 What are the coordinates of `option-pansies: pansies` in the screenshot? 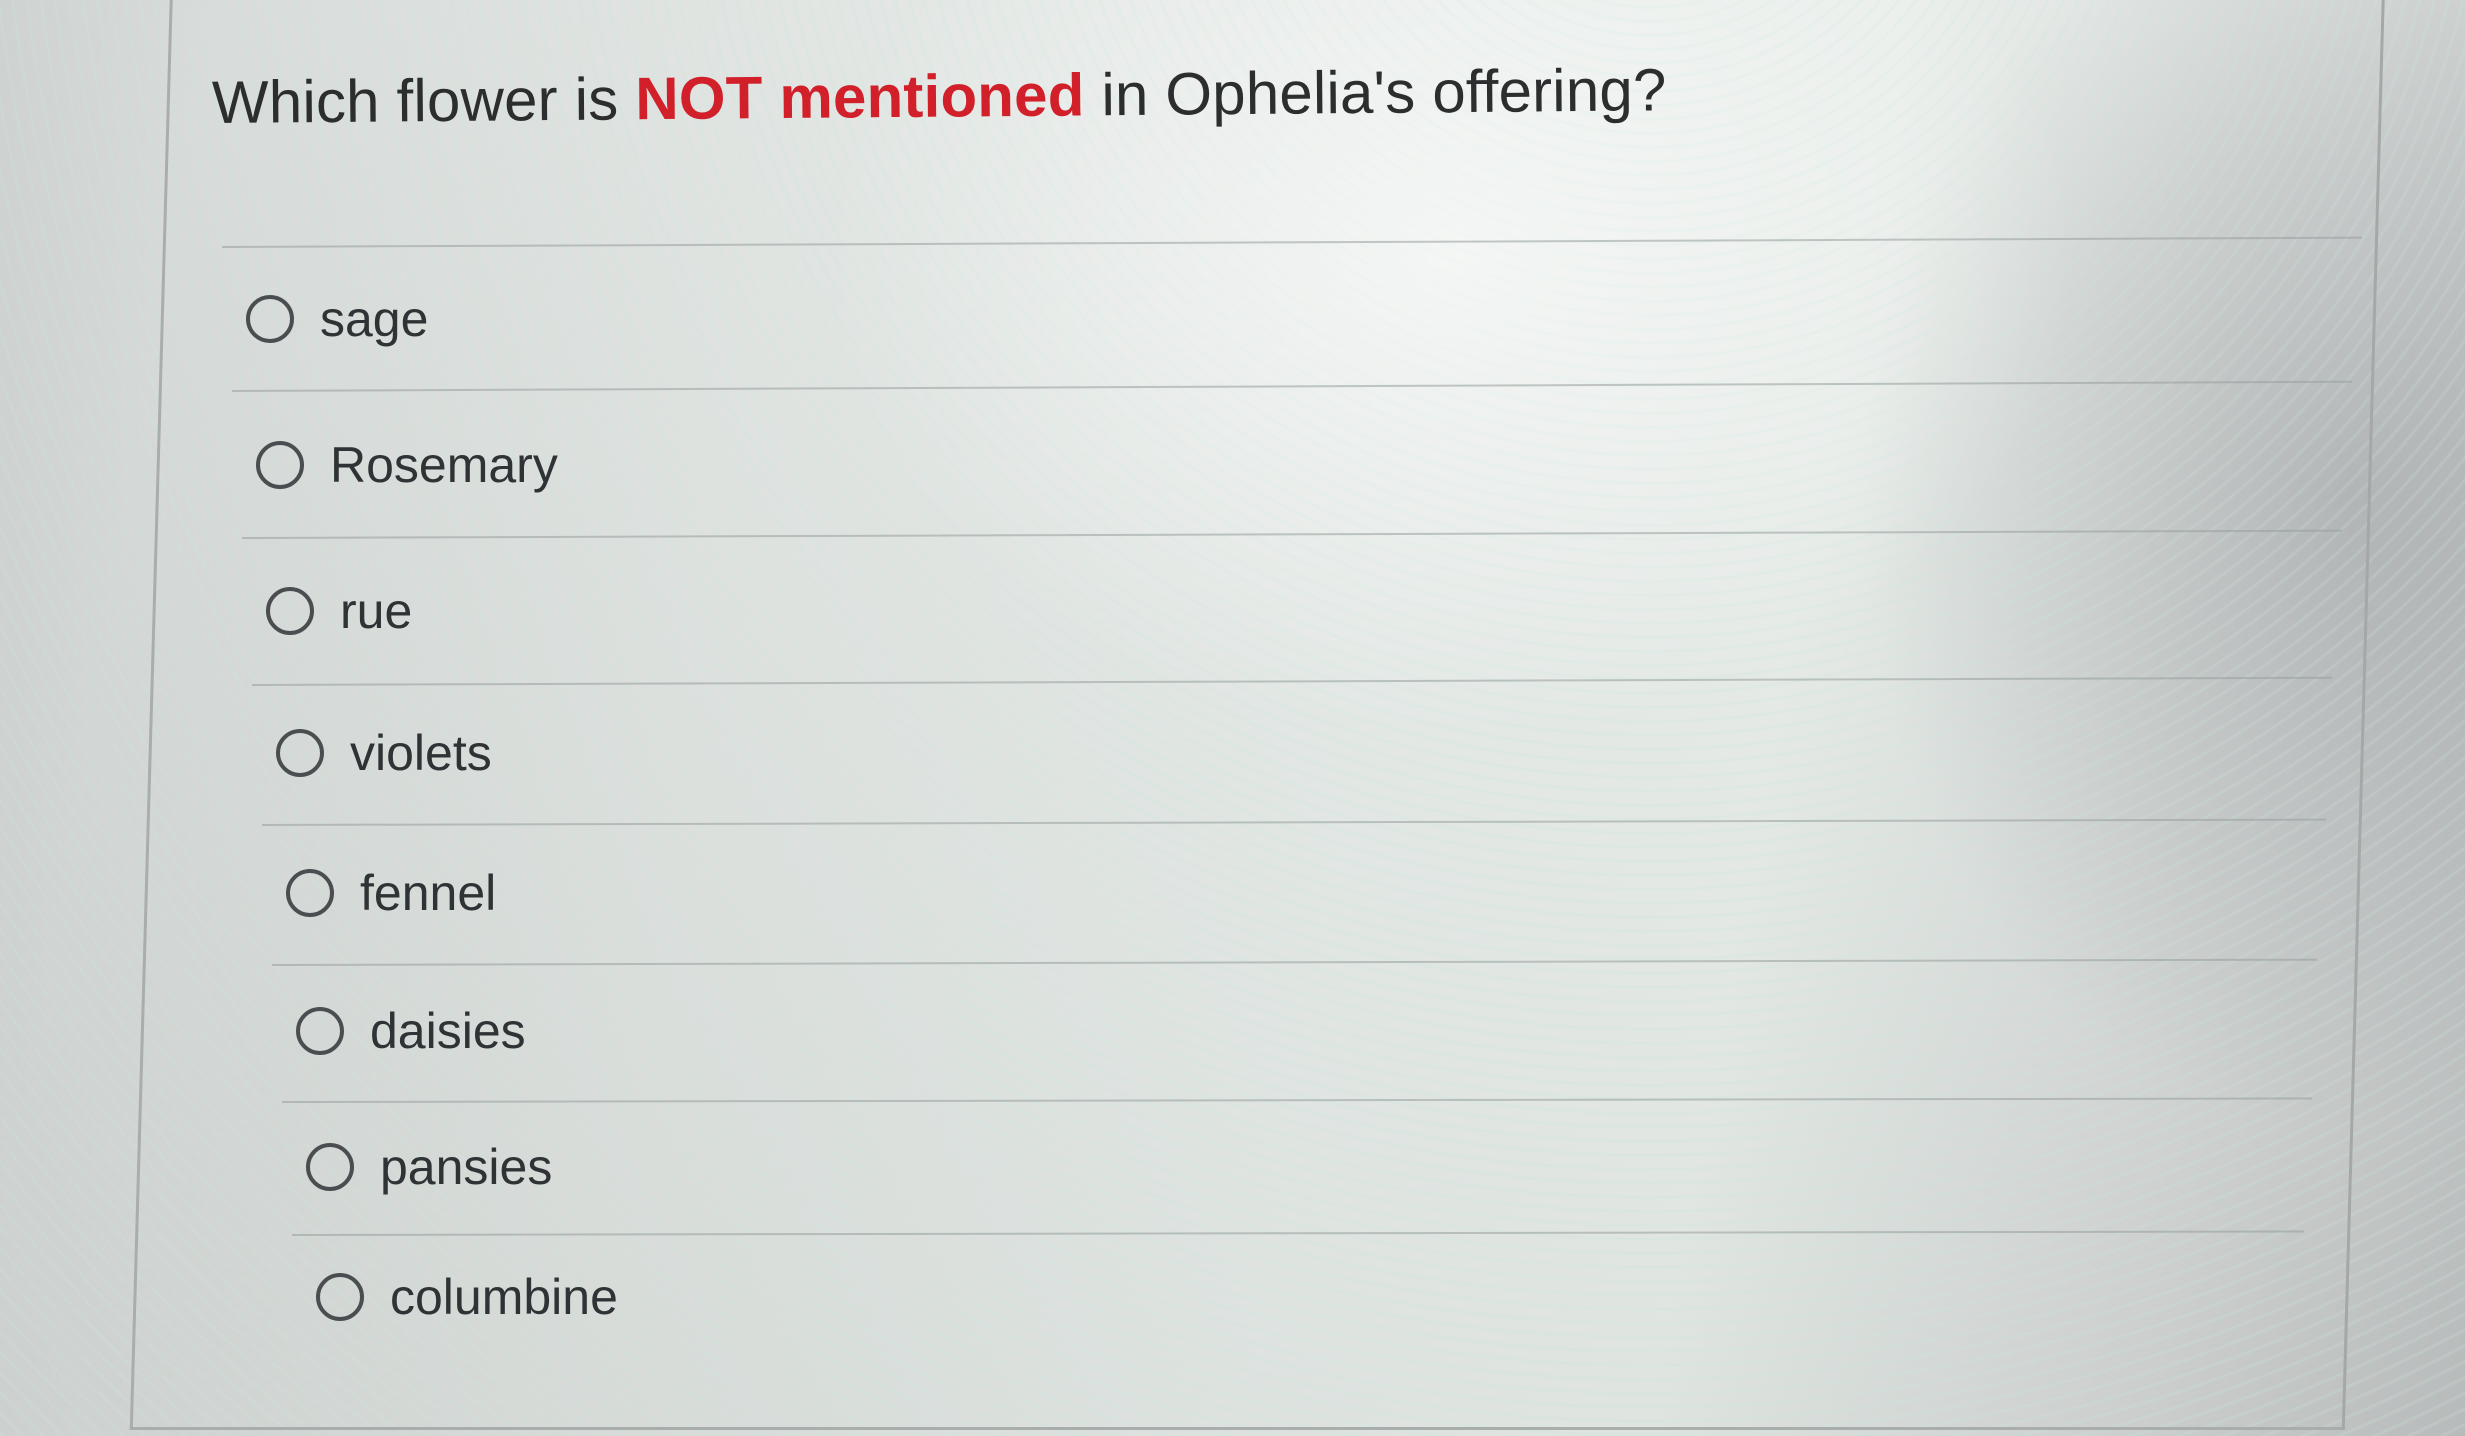 It's located at (429, 1167).